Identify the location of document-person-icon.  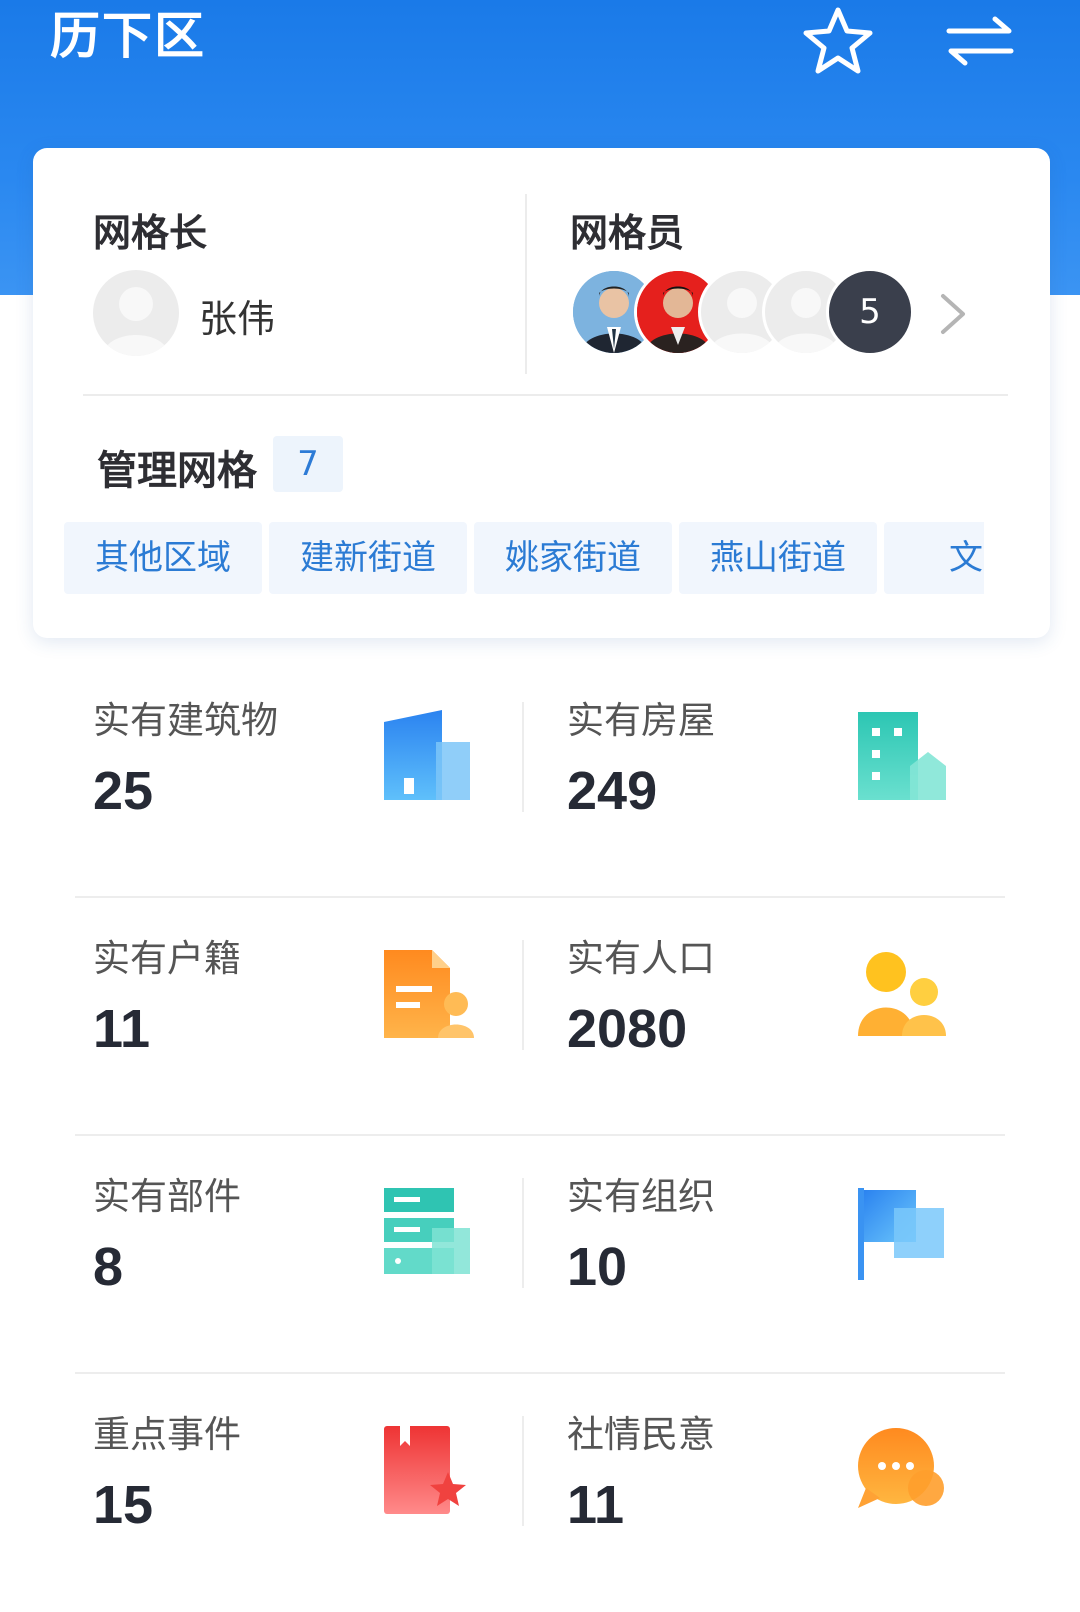
(427, 996).